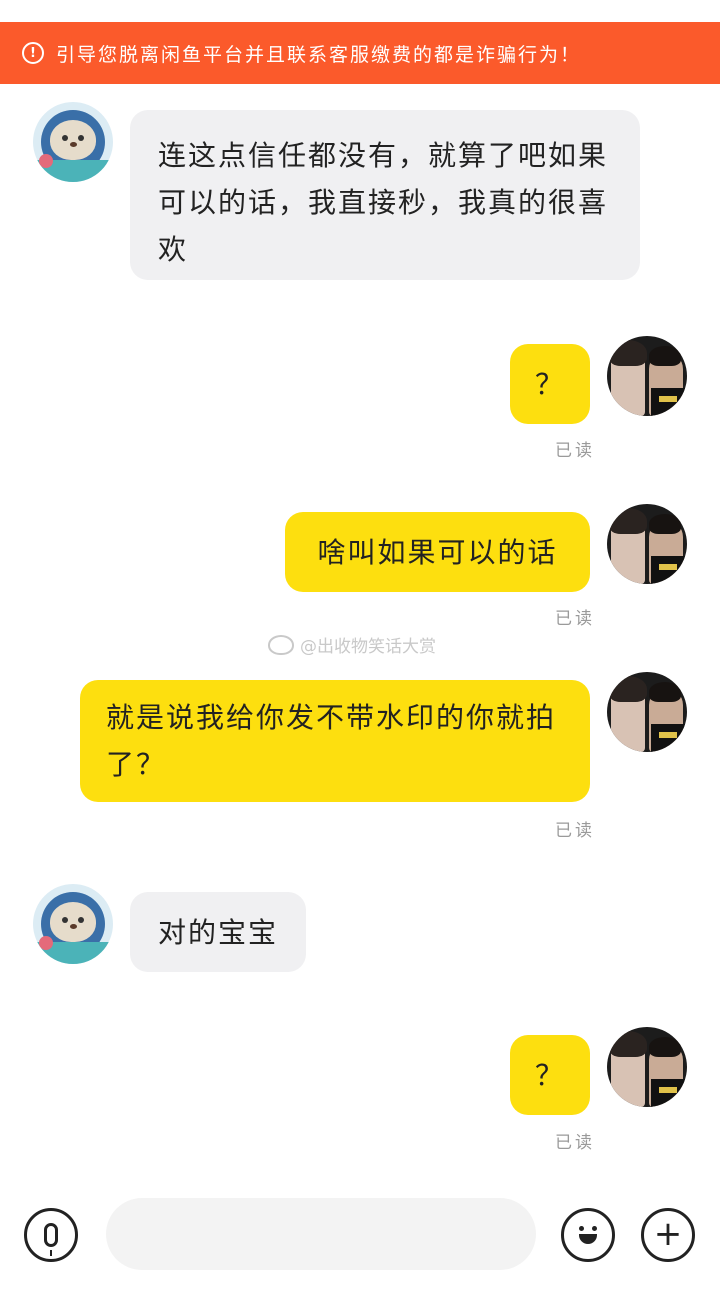 Image resolution: width=720 pixels, height=1294 pixels. I want to click on weibo-icon, so click(281, 644).